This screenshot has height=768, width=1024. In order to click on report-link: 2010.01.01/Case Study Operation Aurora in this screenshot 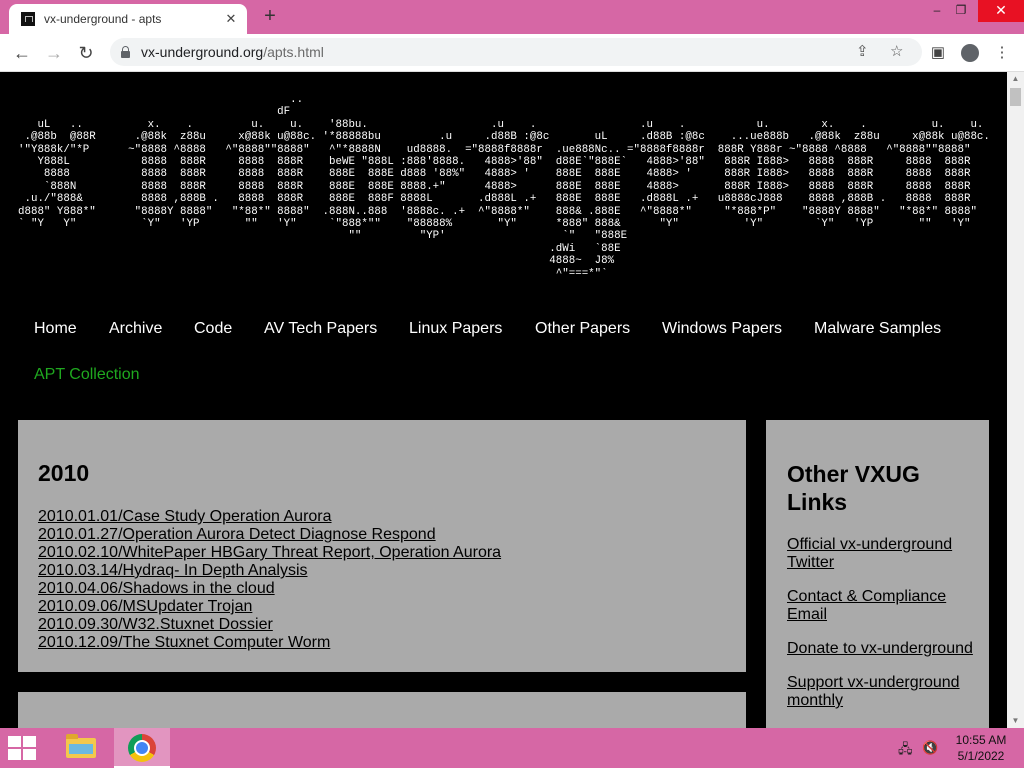, I will do `click(185, 516)`.